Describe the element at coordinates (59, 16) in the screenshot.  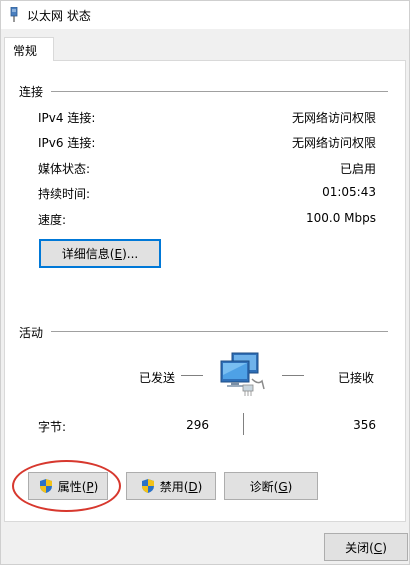
I see `window-title: 以太网 状态` at that location.